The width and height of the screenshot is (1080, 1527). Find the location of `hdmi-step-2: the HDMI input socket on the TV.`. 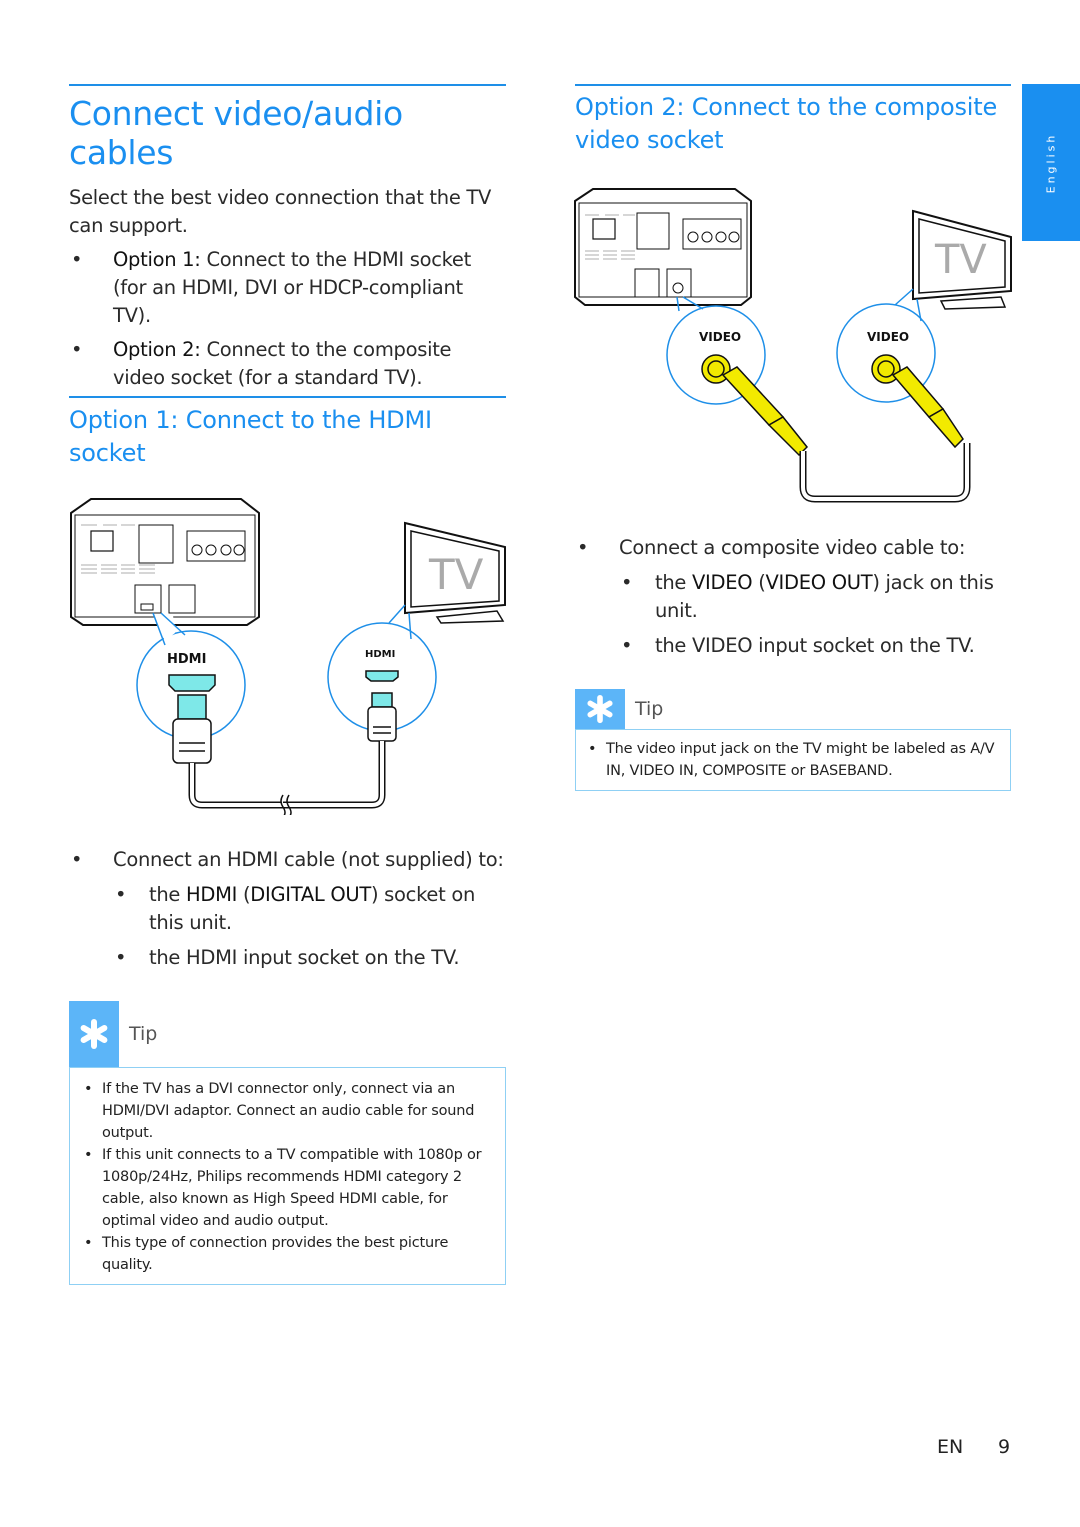

hdmi-step-2: the HDMI input socket on the TV. is located at coordinates (289, 958).